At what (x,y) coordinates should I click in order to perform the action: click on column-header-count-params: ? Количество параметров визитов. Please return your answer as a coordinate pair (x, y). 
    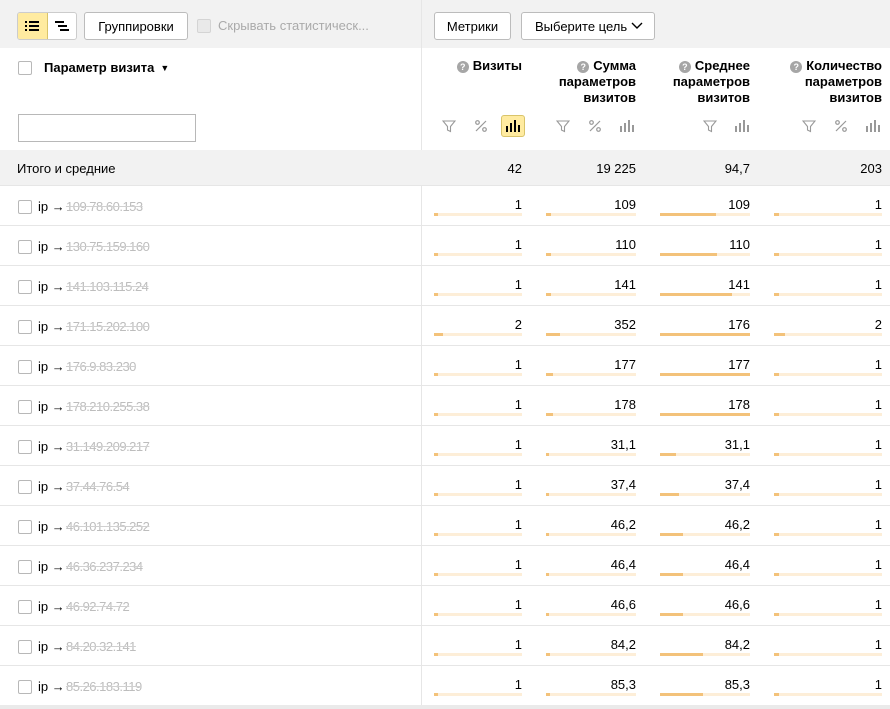
    Looking at the image, I should click on (836, 82).